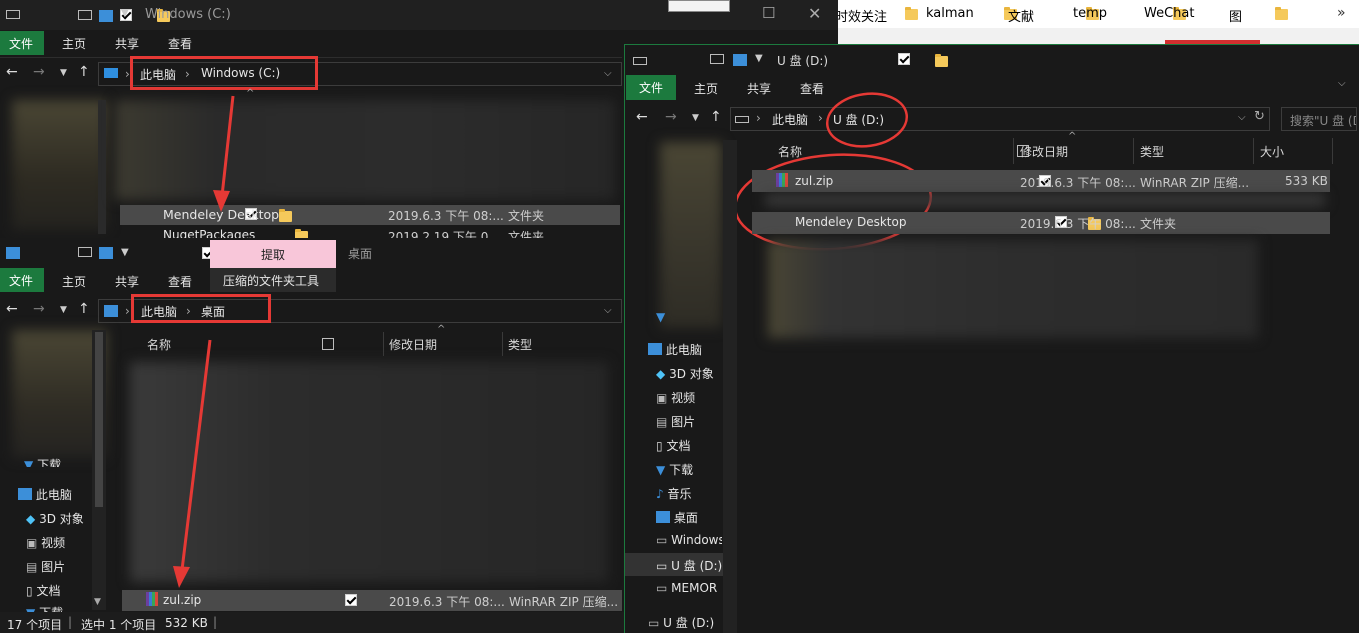  What do you see at coordinates (1044, 151) in the screenshot?
I see `column-date: 修改日期` at bounding box center [1044, 151].